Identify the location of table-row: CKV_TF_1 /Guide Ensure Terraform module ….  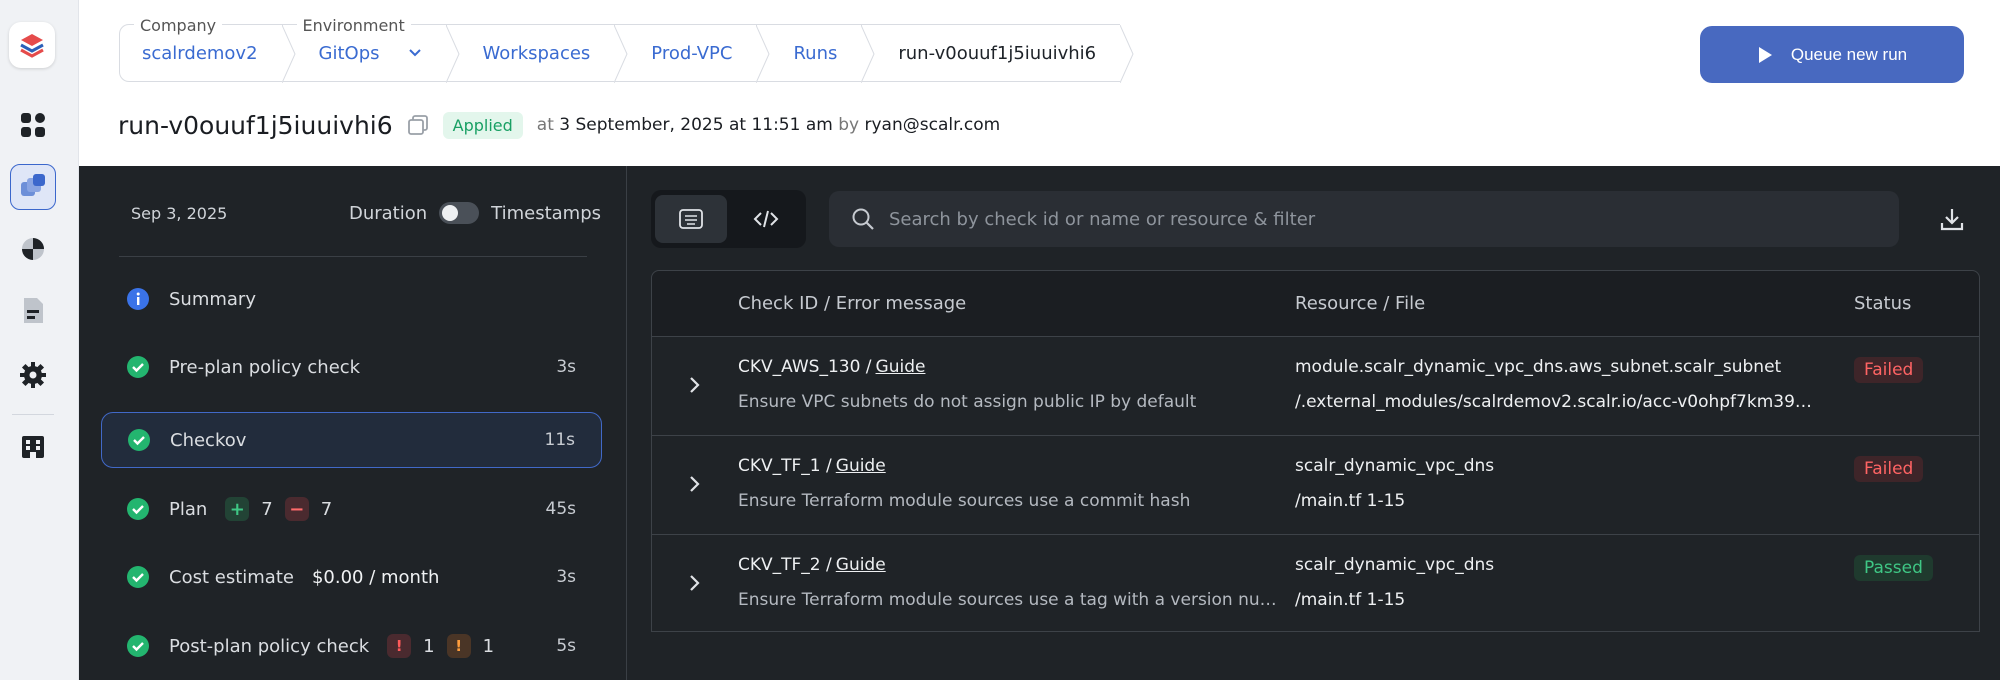
(1315, 485).